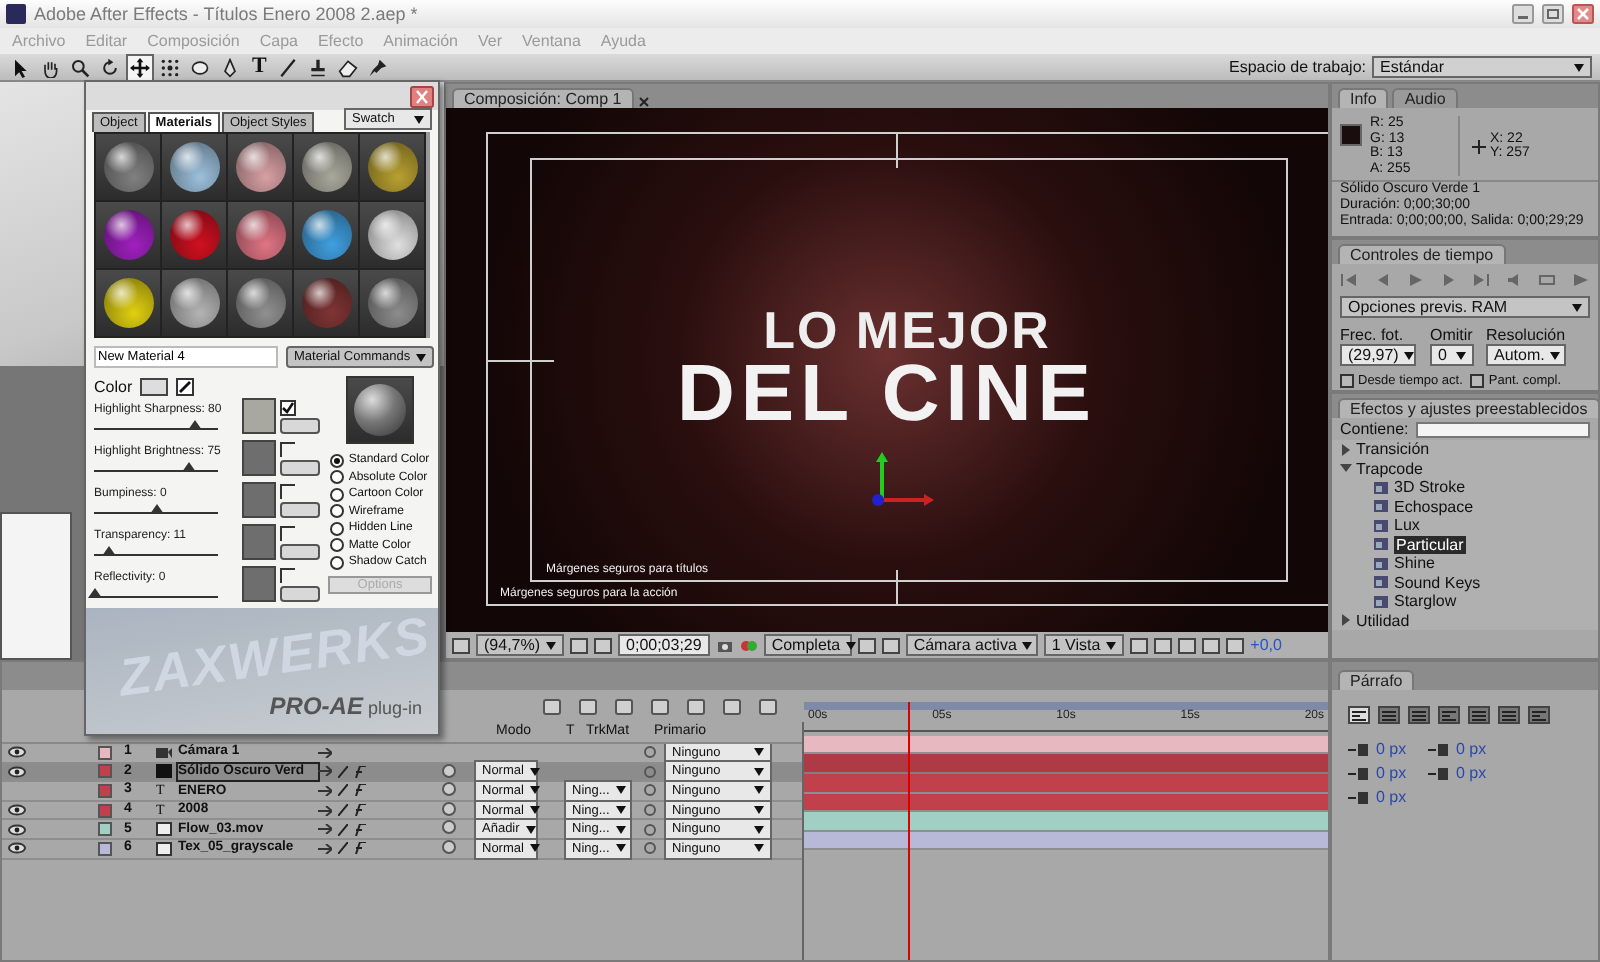 The height and width of the screenshot is (962, 1600). Describe the element at coordinates (1376, 679) in the screenshot. I see `panel-tab: Párrafo` at that location.